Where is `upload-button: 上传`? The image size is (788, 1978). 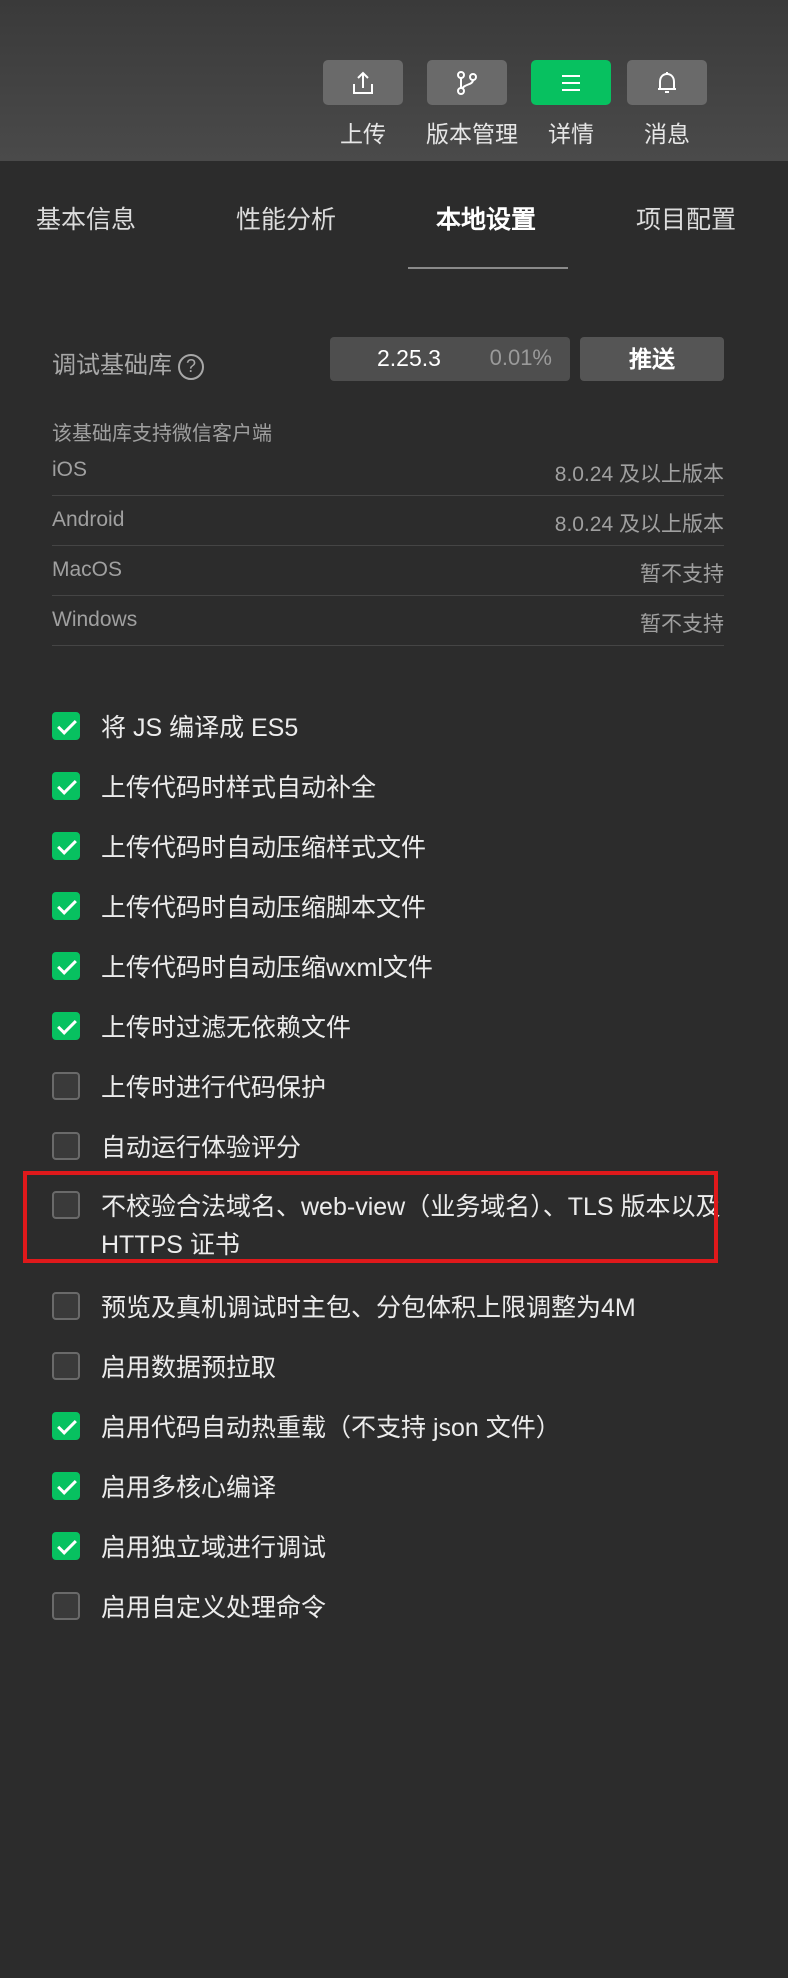
upload-button: 上传 is located at coordinates (363, 104).